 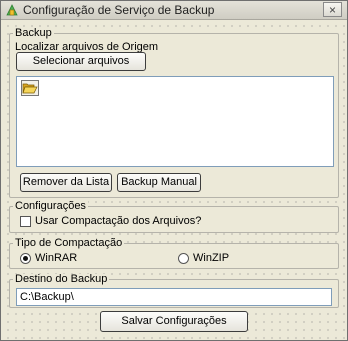 What do you see at coordinates (33, 33) in the screenshot?
I see `backup-legend: Backup` at bounding box center [33, 33].